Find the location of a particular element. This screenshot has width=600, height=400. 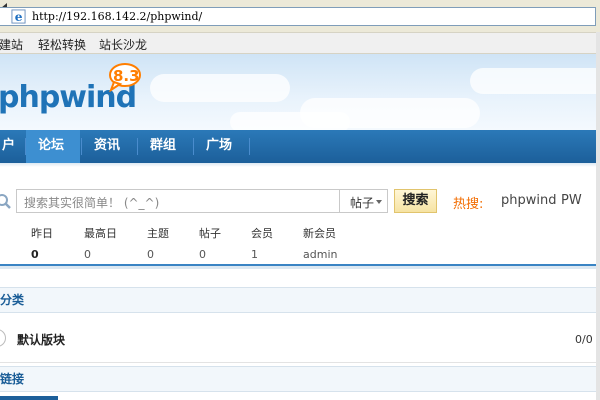

window-edge is located at coordinates (598, 216).